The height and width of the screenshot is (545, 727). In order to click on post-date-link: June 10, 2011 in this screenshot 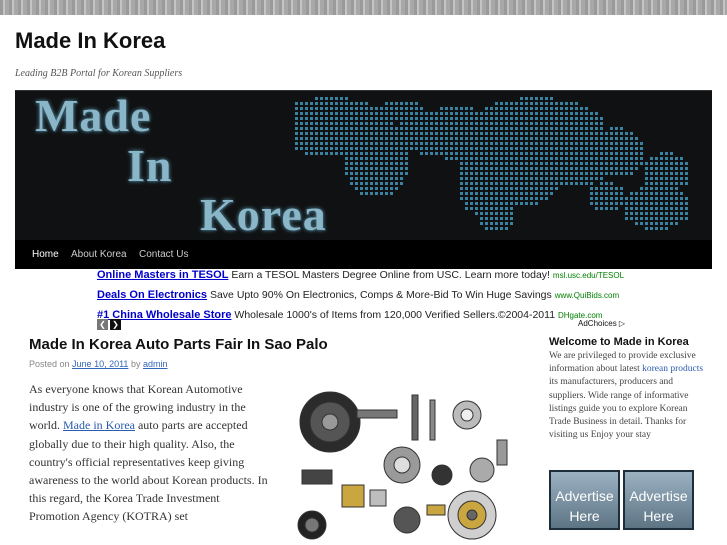, I will do `click(100, 364)`.